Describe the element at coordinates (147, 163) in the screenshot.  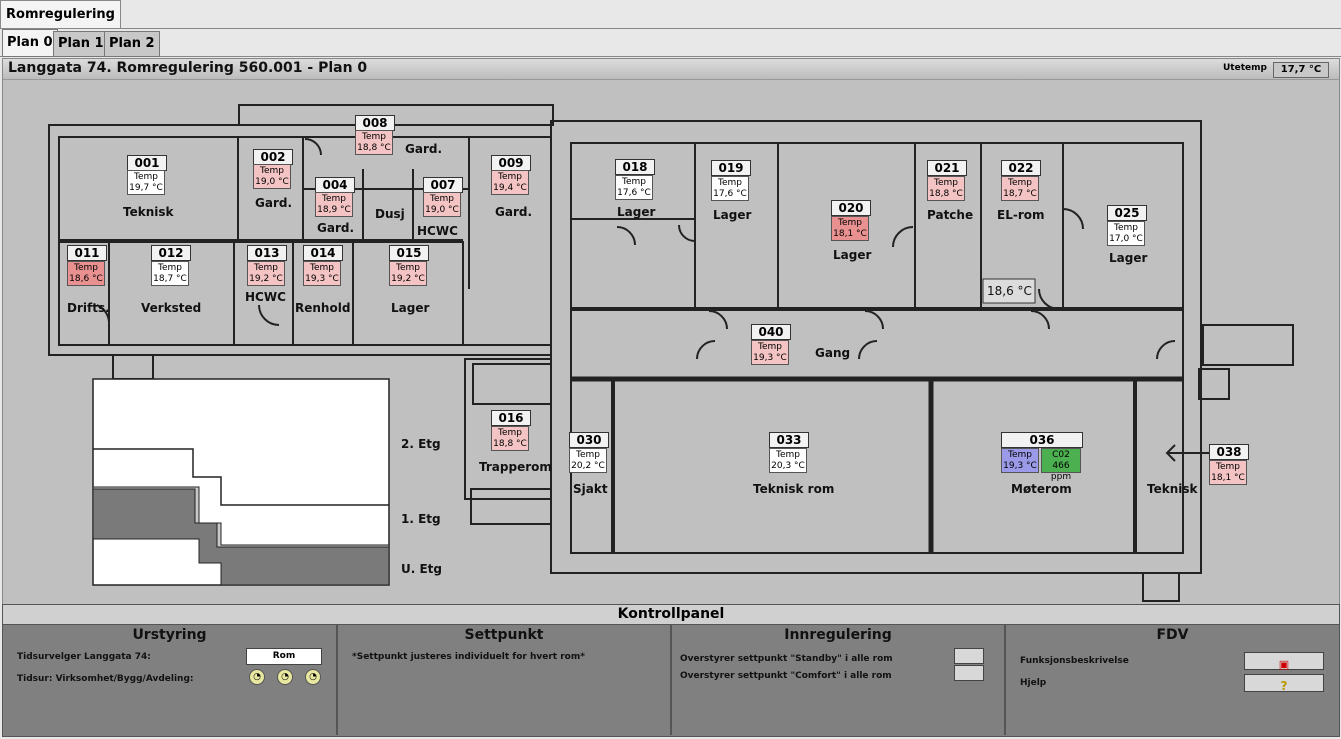
I see `room-number-001: 001` at that location.